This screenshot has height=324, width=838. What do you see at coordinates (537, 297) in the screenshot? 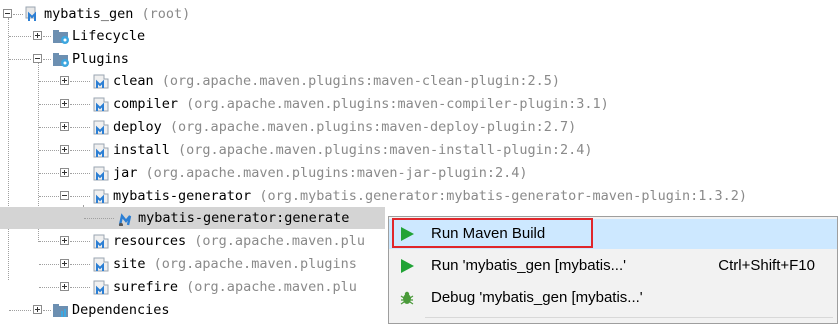
I see `menu-item-label: Debug 'mybatis_gen [mybatis...'` at bounding box center [537, 297].